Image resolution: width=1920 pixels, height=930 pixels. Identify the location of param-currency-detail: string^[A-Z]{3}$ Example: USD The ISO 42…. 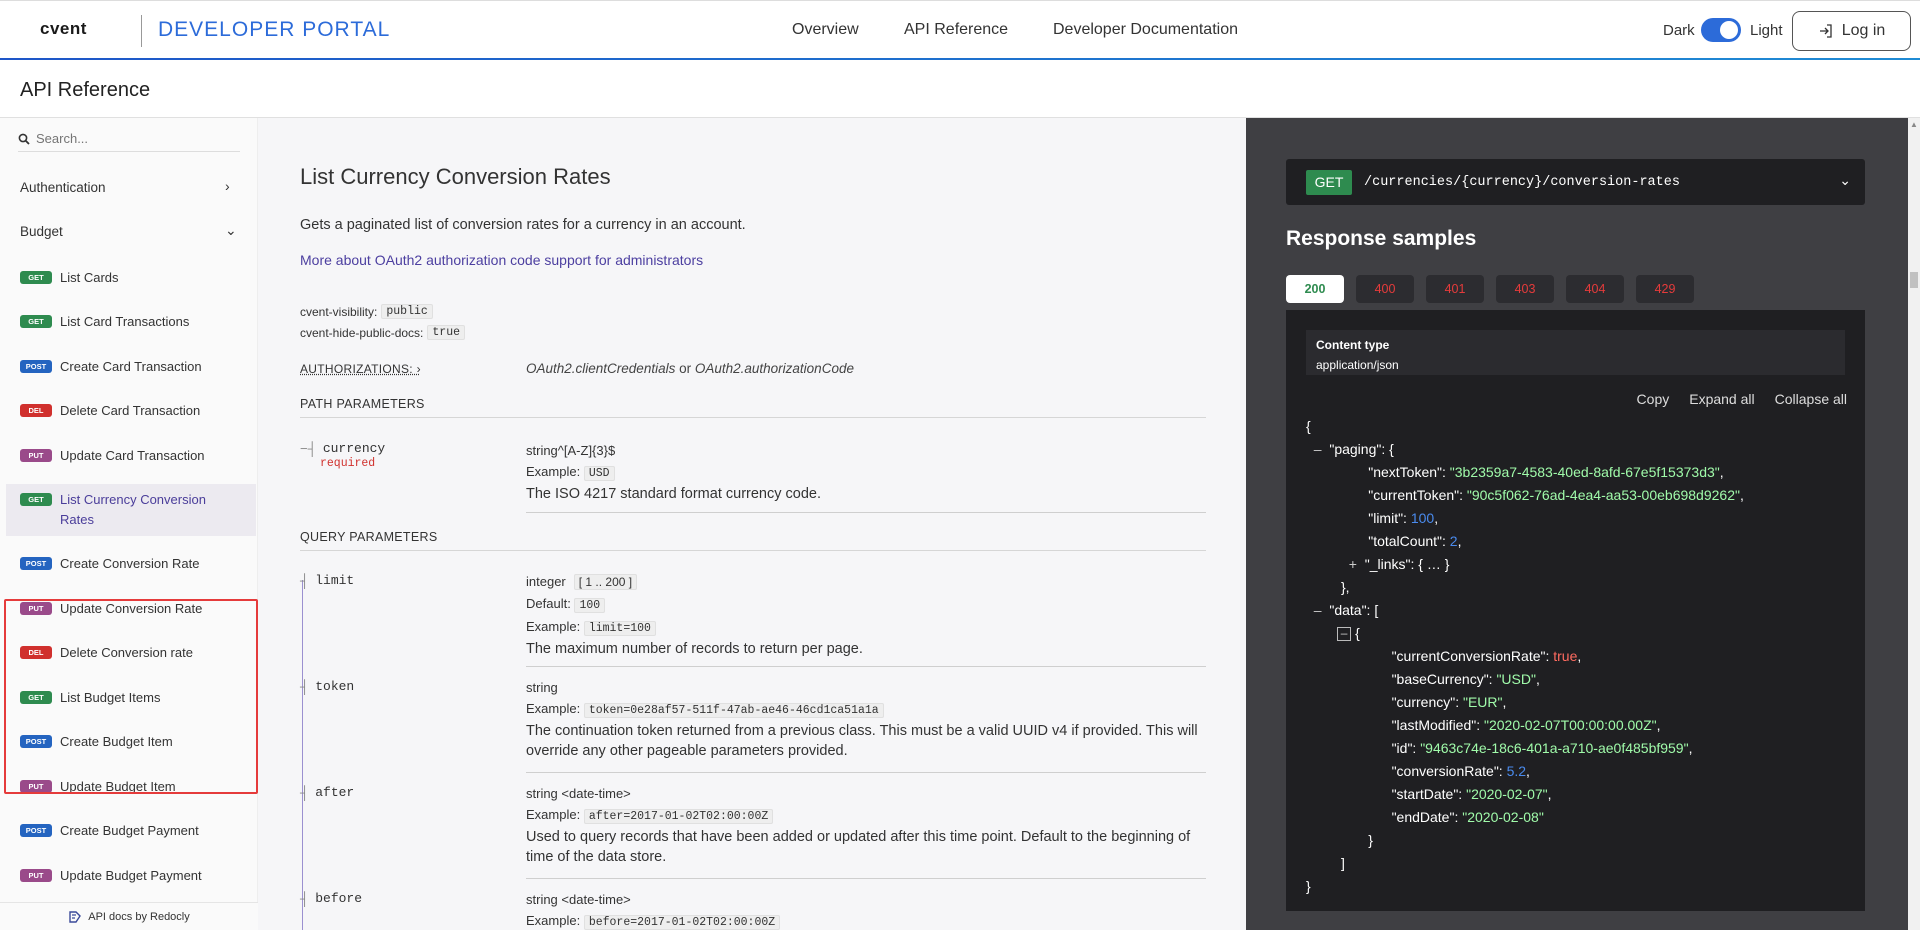
(866, 472).